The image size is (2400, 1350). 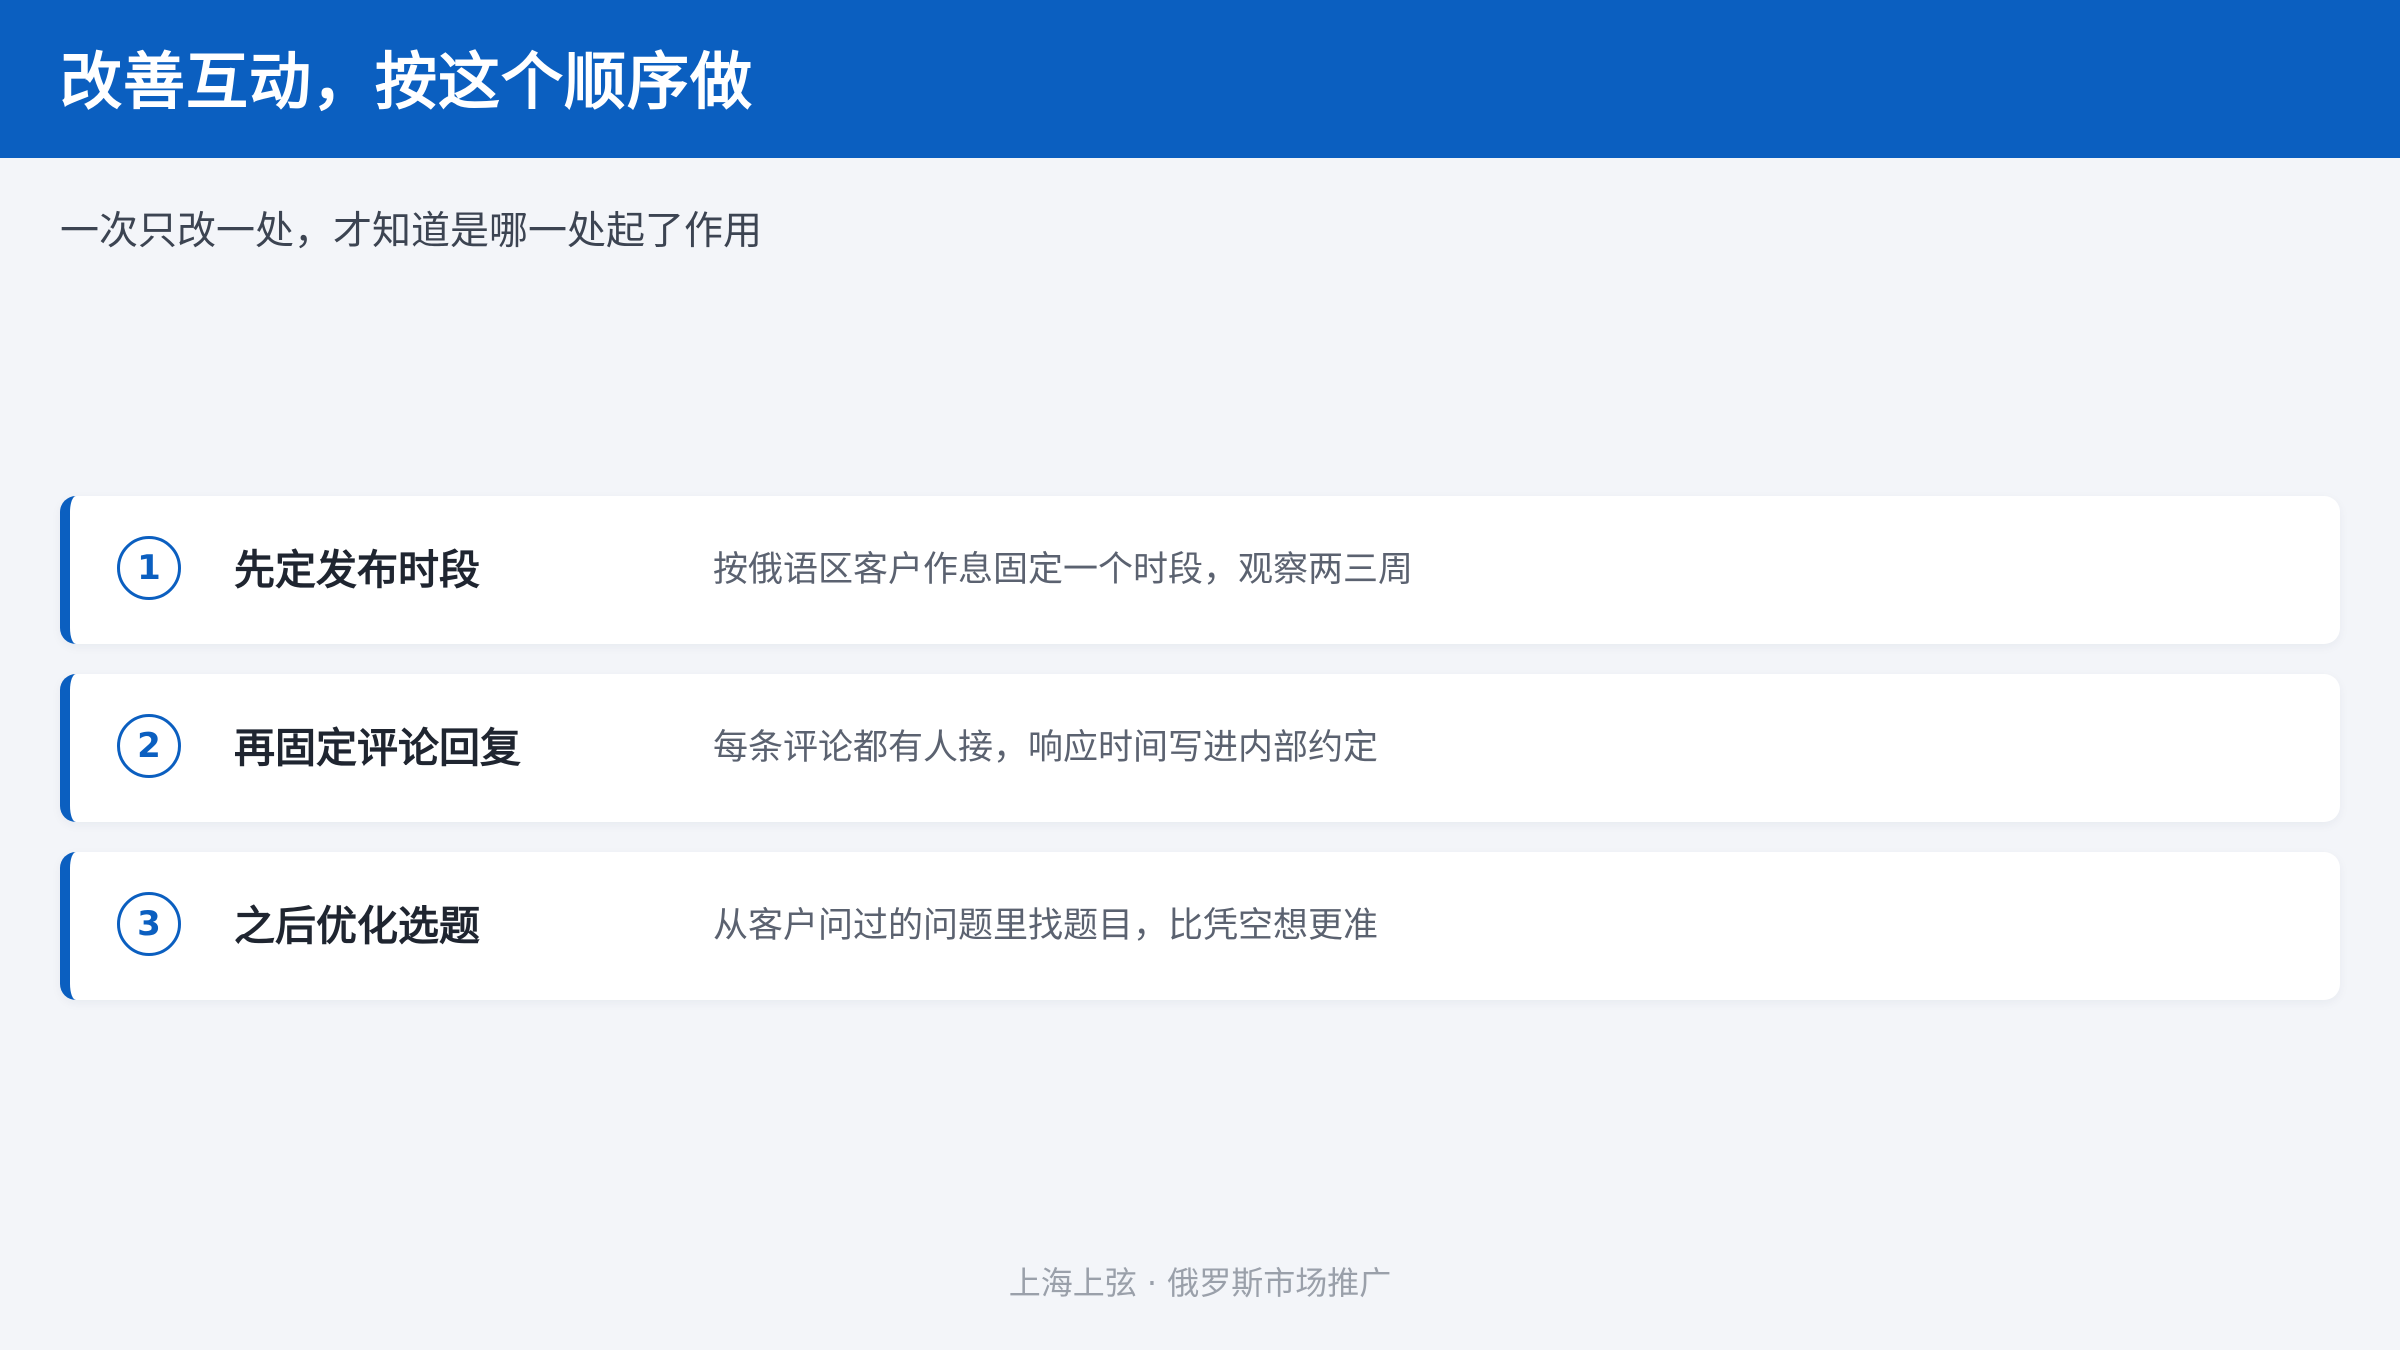 I want to click on header-bar: 改善互动，按这个顺序做, so click(x=1200, y=79).